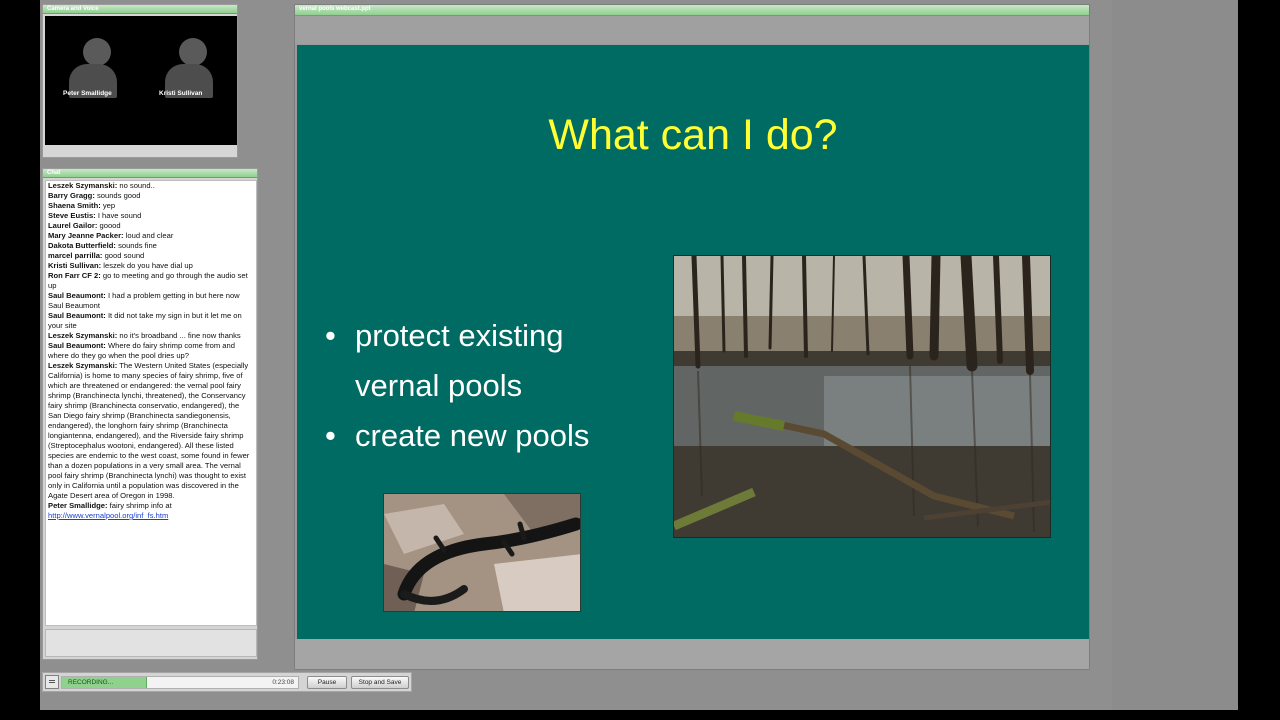  I want to click on participant-name: Kristi Sullivan, so click(181, 93).